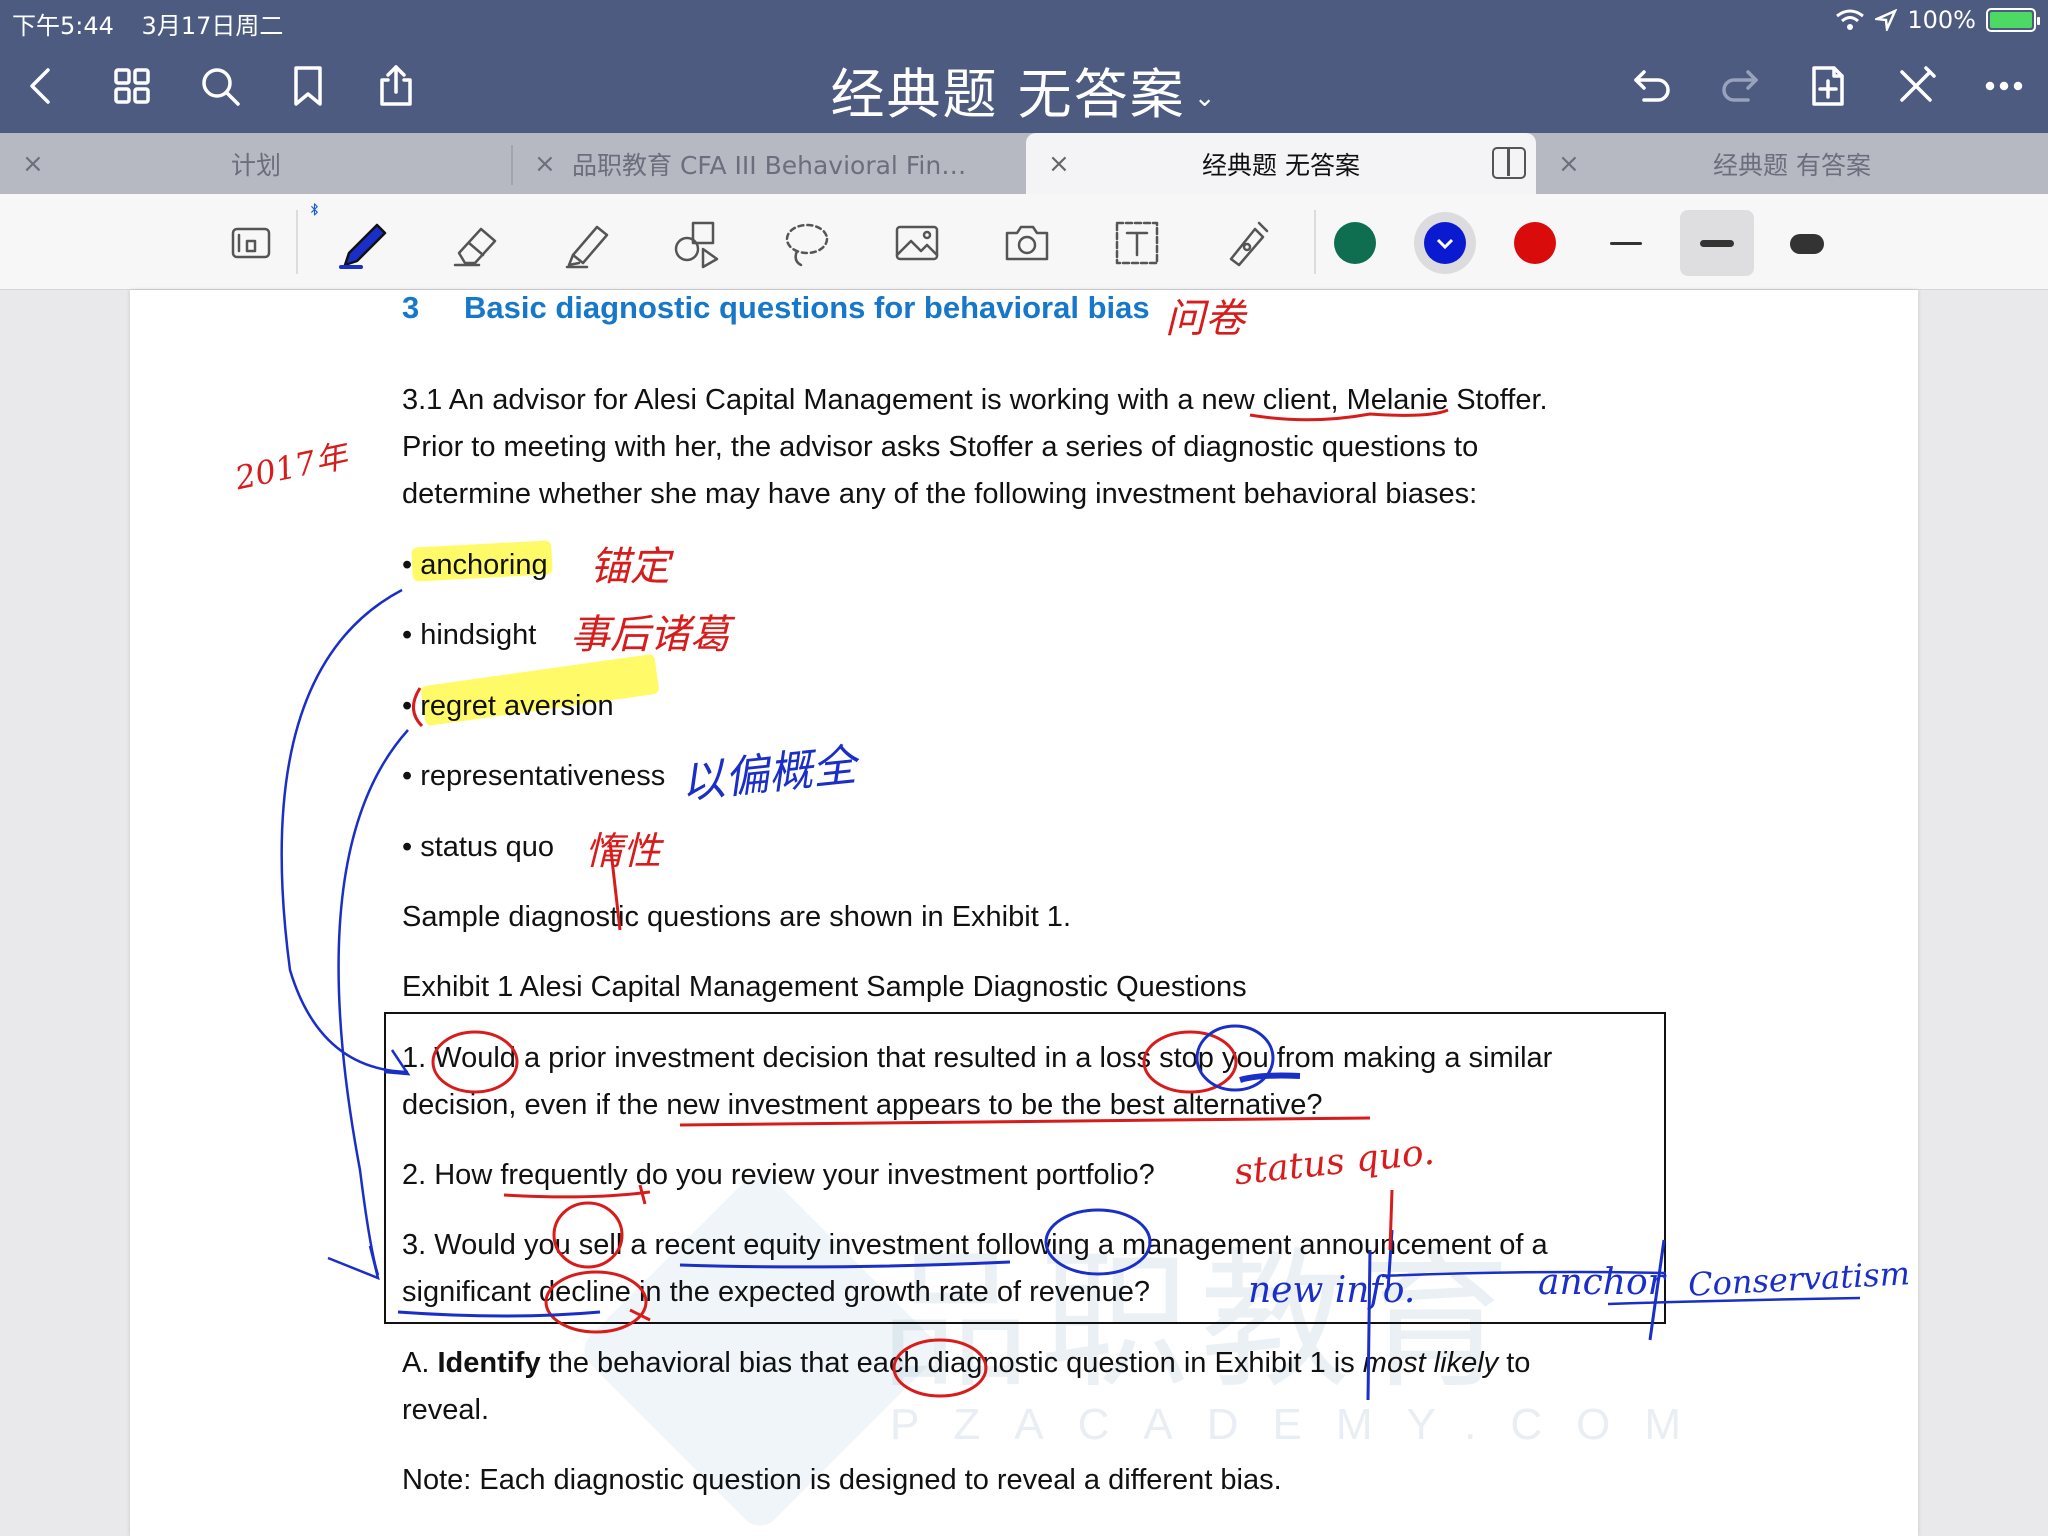  I want to click on undo-icon, so click(1652, 86).